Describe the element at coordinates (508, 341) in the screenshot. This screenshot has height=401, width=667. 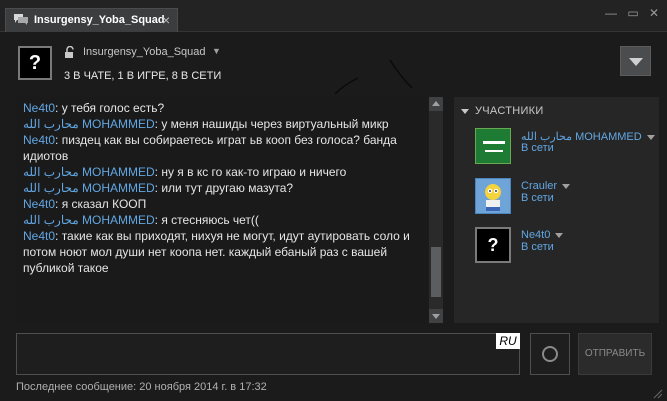
I see `language-badge: RU` at that location.